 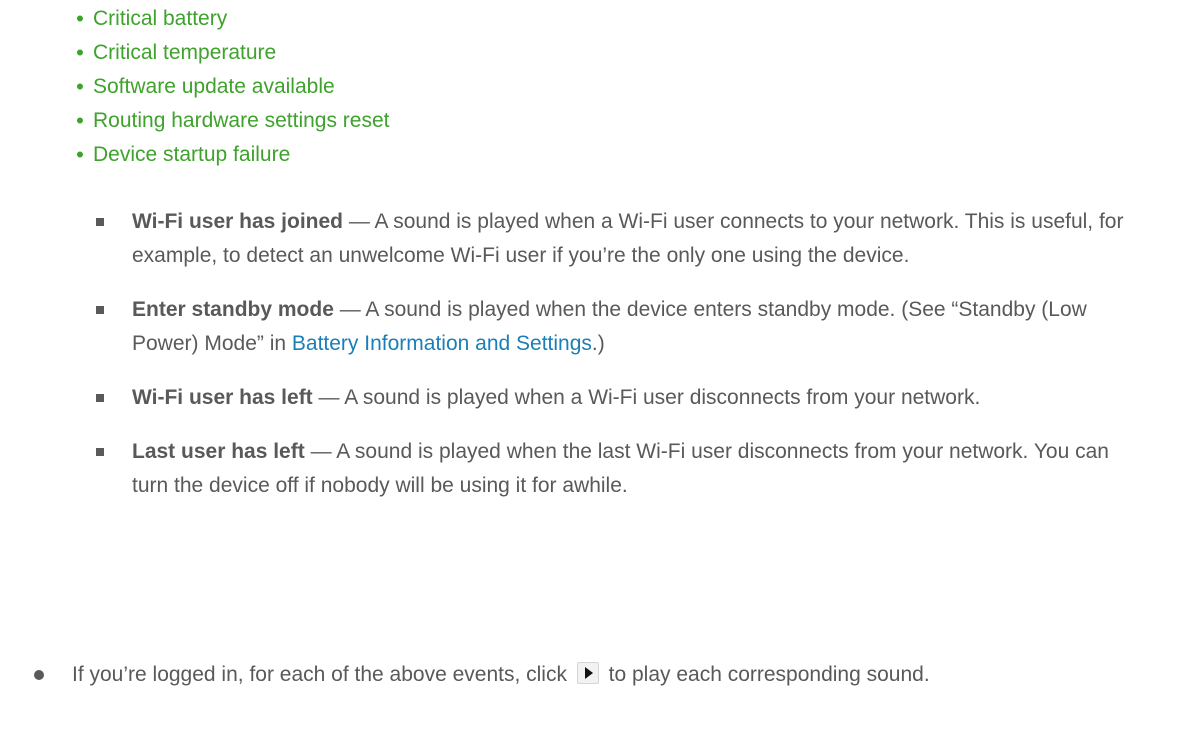 What do you see at coordinates (241, 120) in the screenshot?
I see `list-item-label: Routing hardware settings reset` at bounding box center [241, 120].